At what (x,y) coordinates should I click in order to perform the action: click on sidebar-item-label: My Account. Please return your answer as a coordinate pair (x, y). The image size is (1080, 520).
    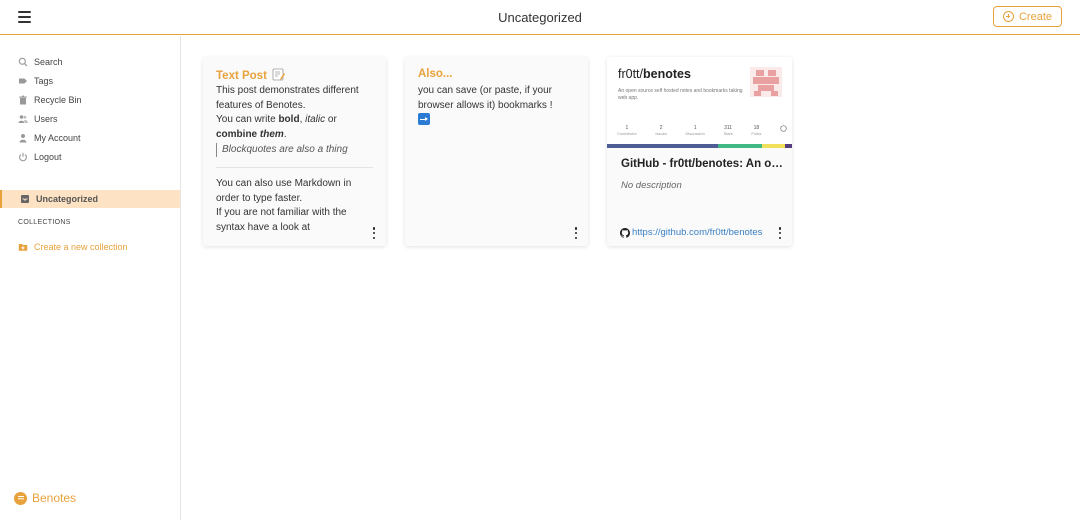
    Looking at the image, I should click on (57, 137).